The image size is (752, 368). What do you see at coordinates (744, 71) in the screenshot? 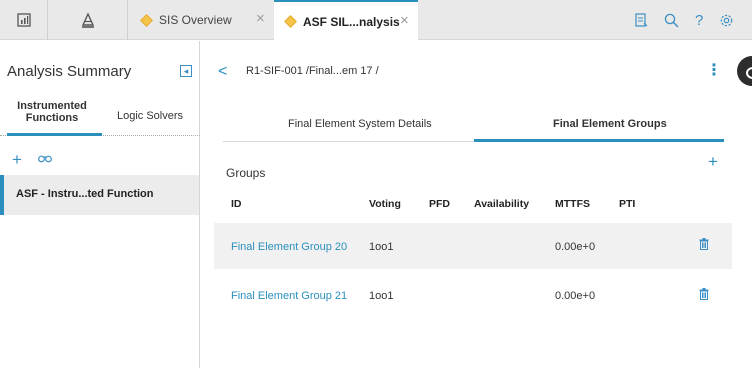
I see `preview-eye-icon` at bounding box center [744, 71].